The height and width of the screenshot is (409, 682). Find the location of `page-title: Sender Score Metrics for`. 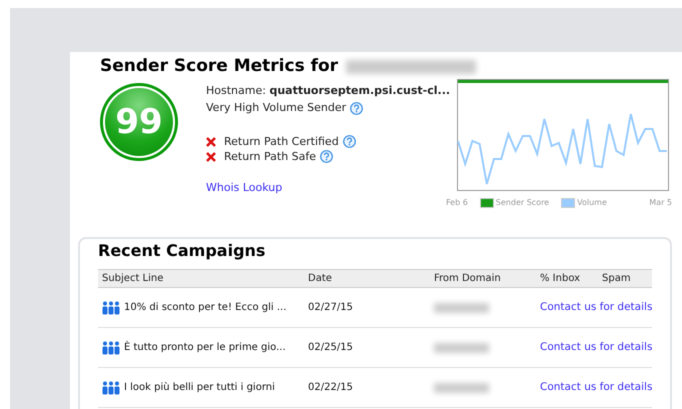

page-title: Sender Score Metrics for is located at coordinates (386, 65).